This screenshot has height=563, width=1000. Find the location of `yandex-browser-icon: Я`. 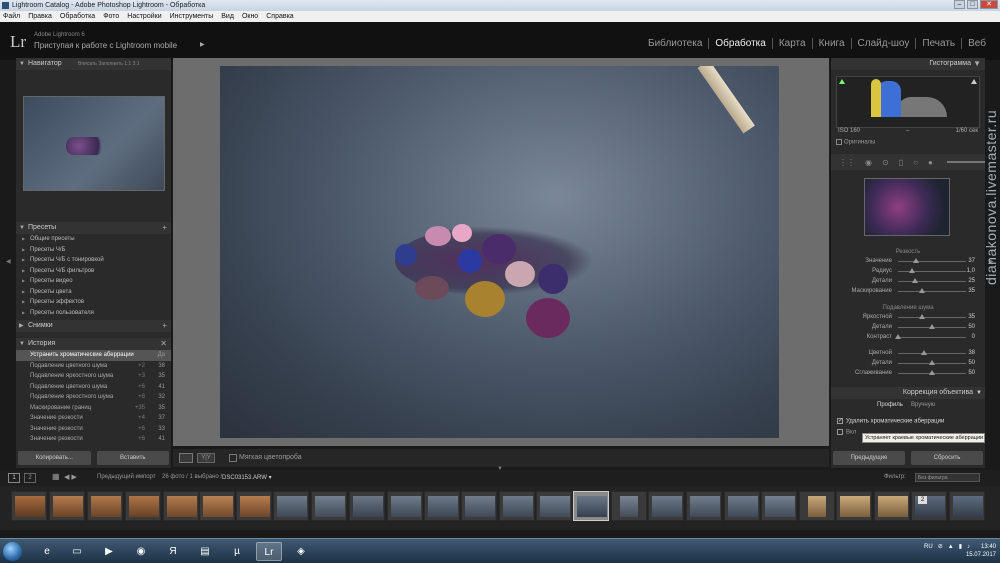

yandex-browser-icon: Я is located at coordinates (173, 551).